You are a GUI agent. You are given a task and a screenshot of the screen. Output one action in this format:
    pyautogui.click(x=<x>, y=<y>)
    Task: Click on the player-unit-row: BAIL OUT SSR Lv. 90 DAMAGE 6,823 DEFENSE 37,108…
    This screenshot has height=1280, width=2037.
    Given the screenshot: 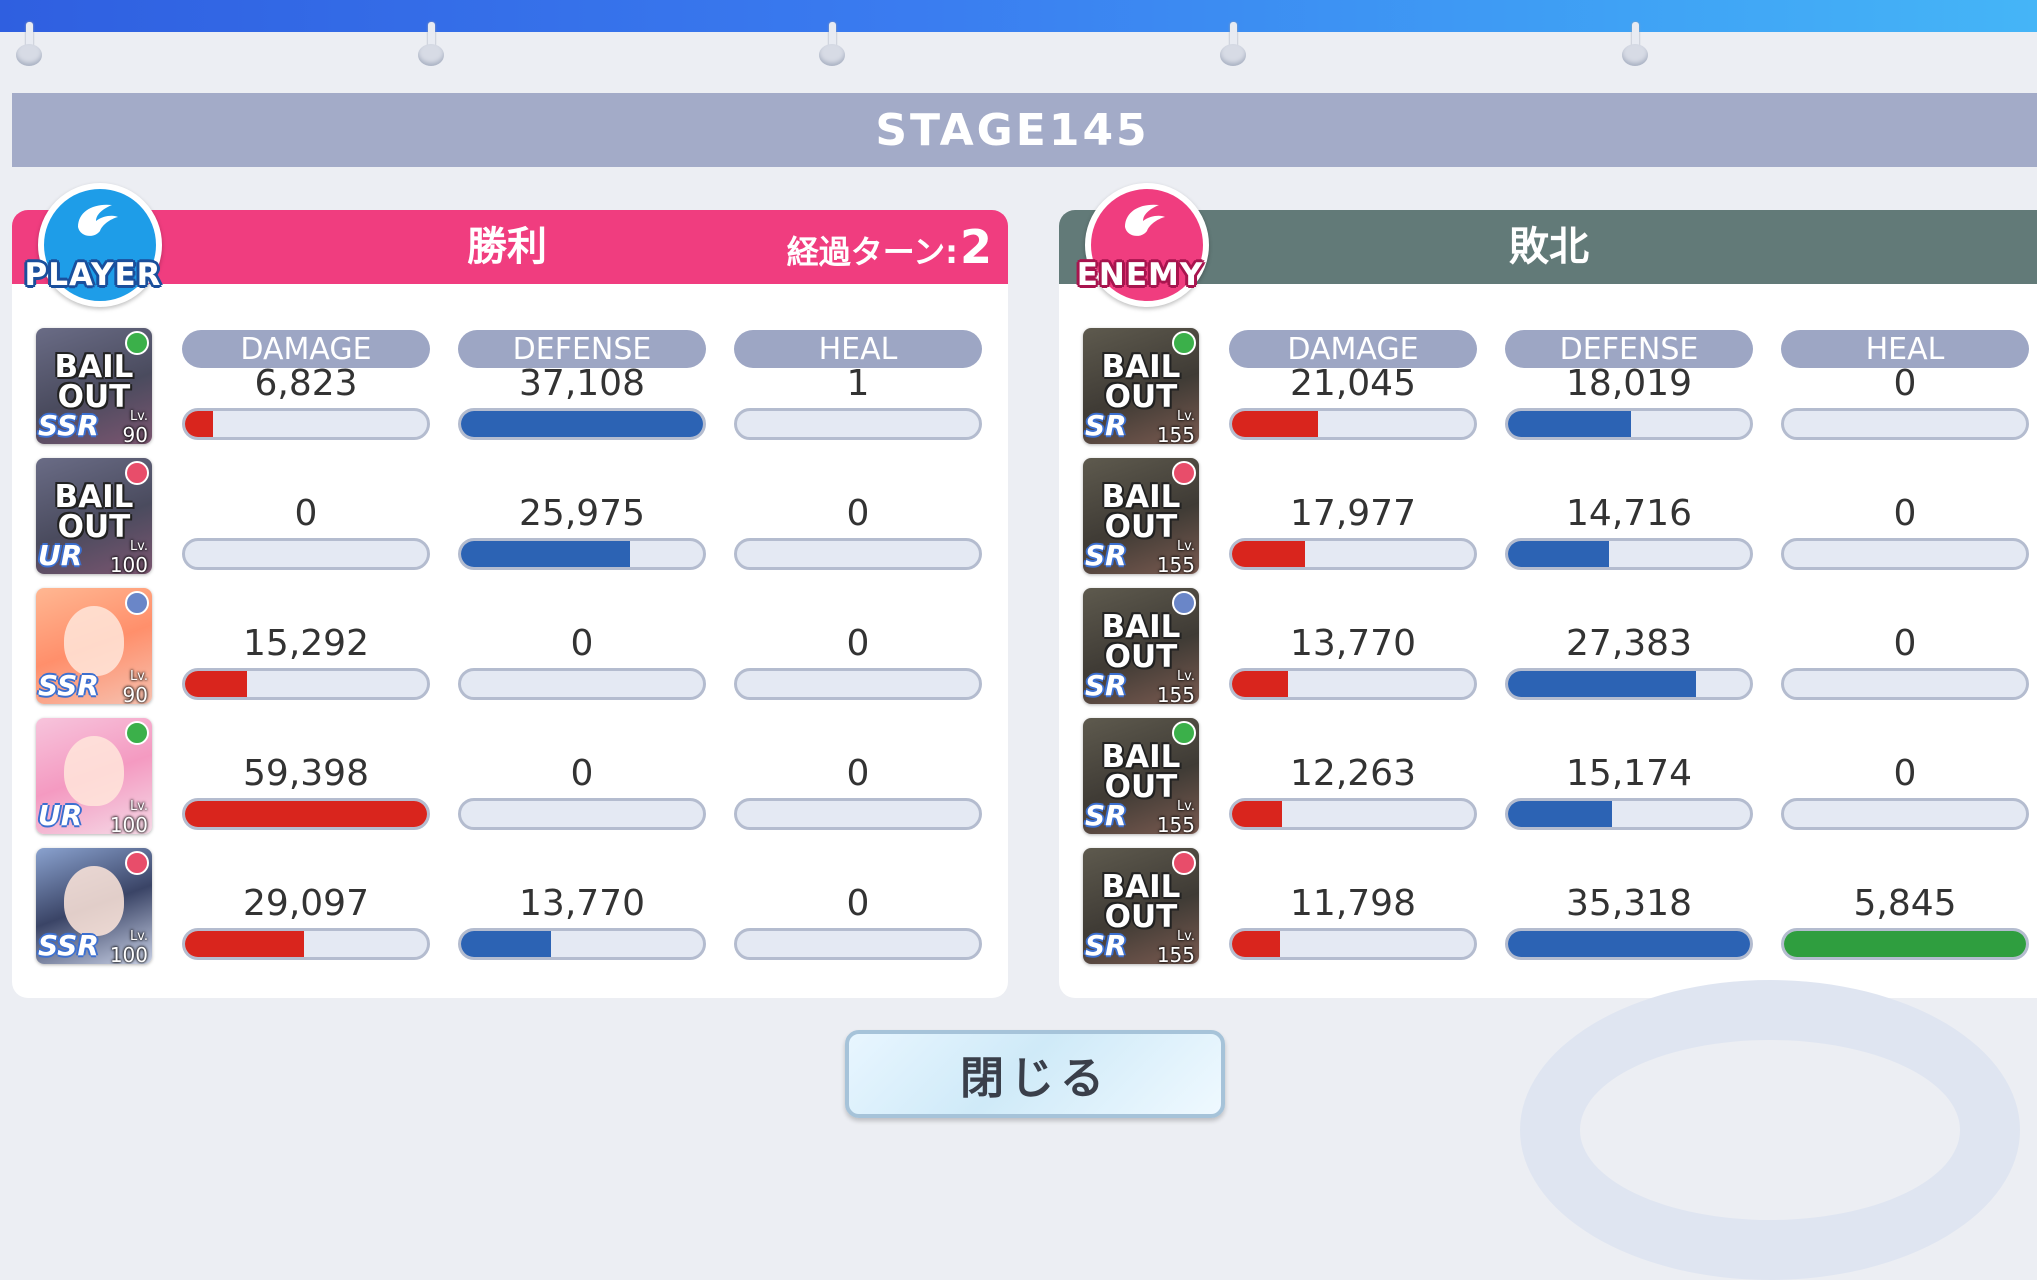 What is the action you would take?
    pyautogui.click(x=510, y=388)
    